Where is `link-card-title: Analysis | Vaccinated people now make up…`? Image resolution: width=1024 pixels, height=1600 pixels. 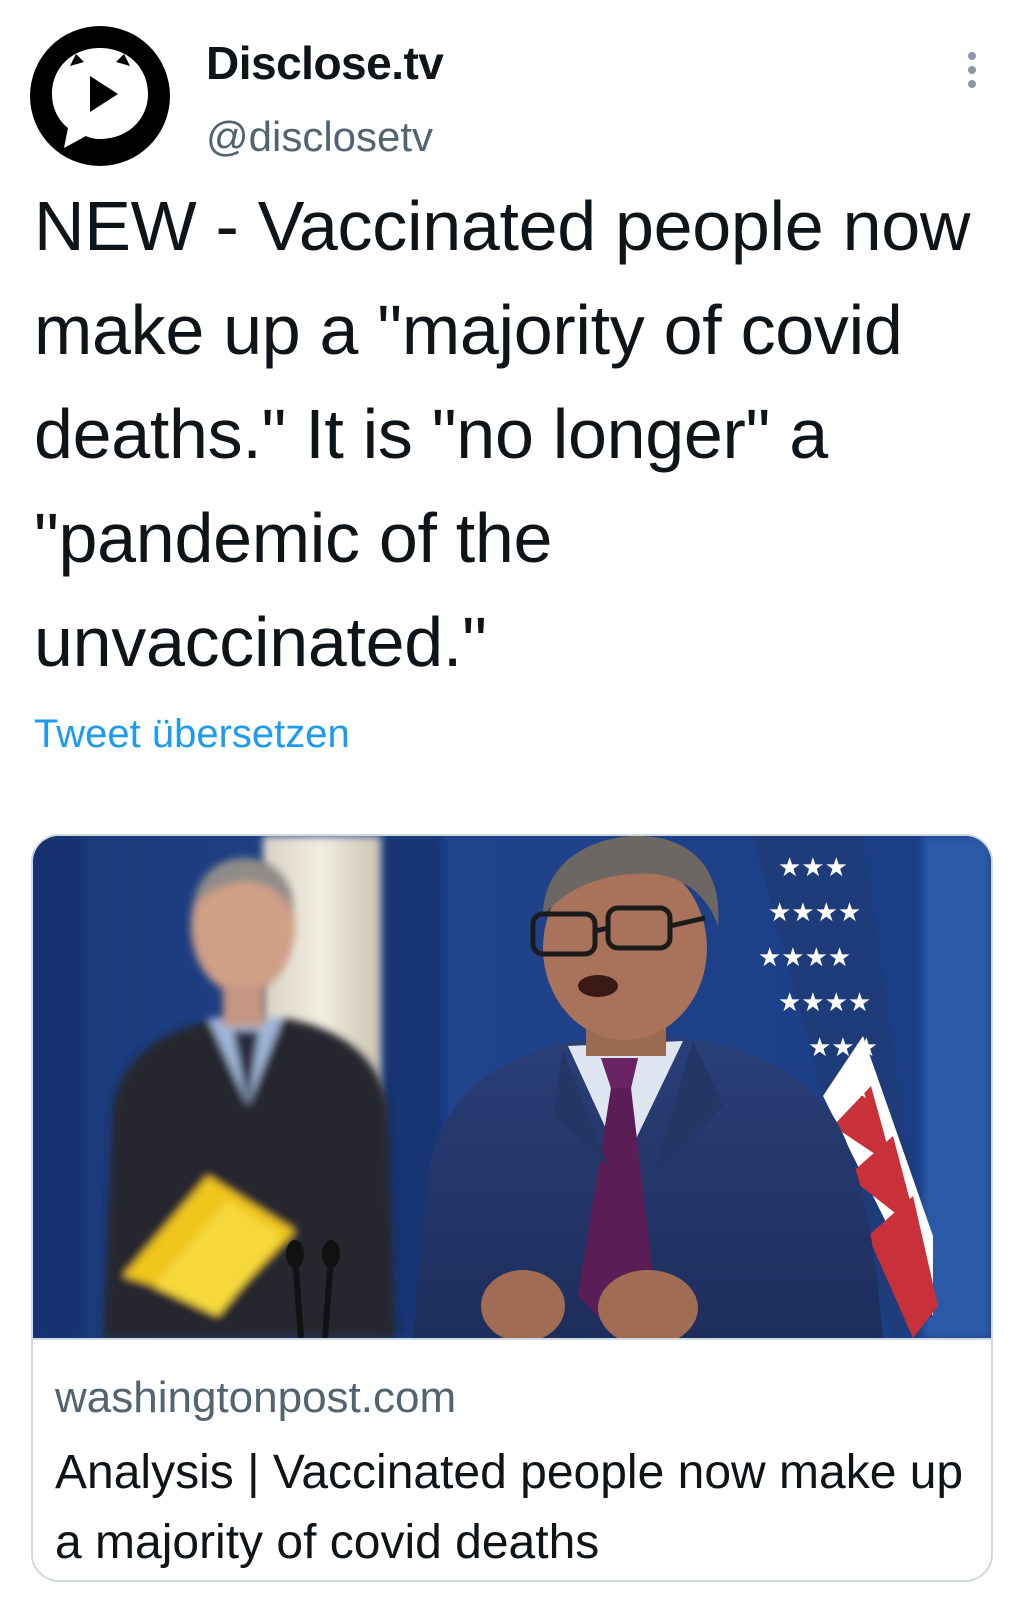
link-card-title: Analysis | Vaccinated people now make up… is located at coordinates (509, 1507).